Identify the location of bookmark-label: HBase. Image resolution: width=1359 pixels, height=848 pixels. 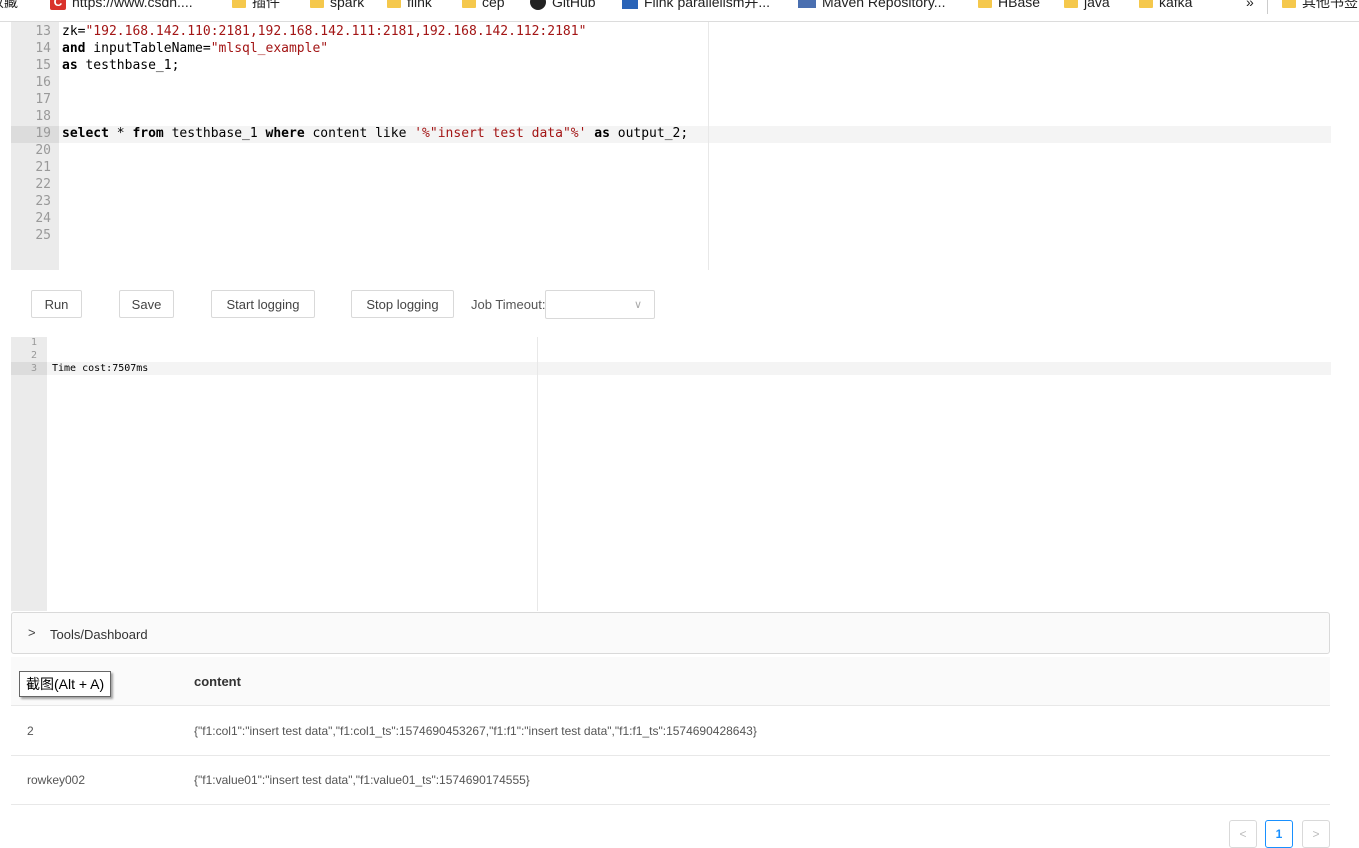
(1019, 5).